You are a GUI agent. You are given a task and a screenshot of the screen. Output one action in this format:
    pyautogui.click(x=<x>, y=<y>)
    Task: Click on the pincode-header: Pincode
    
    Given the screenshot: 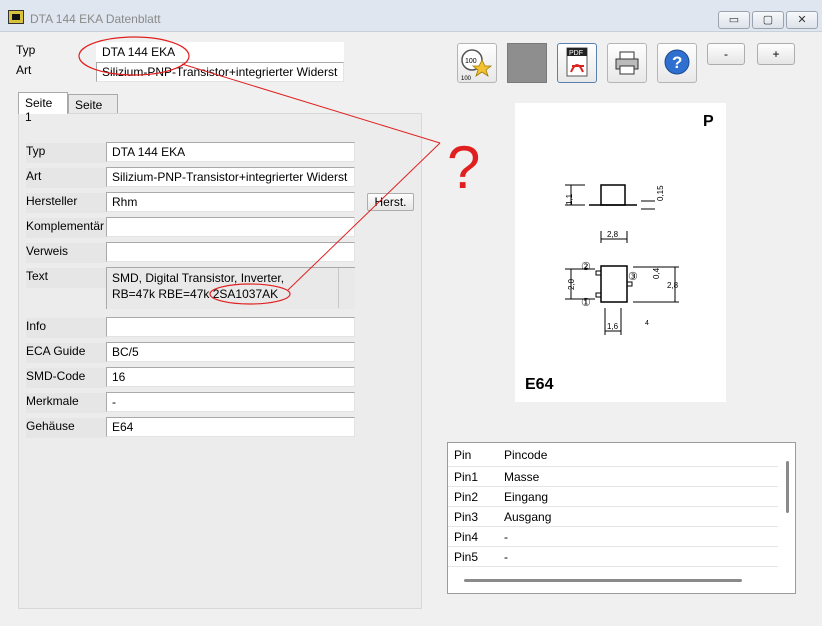 What is the action you would take?
    pyautogui.click(x=526, y=455)
    